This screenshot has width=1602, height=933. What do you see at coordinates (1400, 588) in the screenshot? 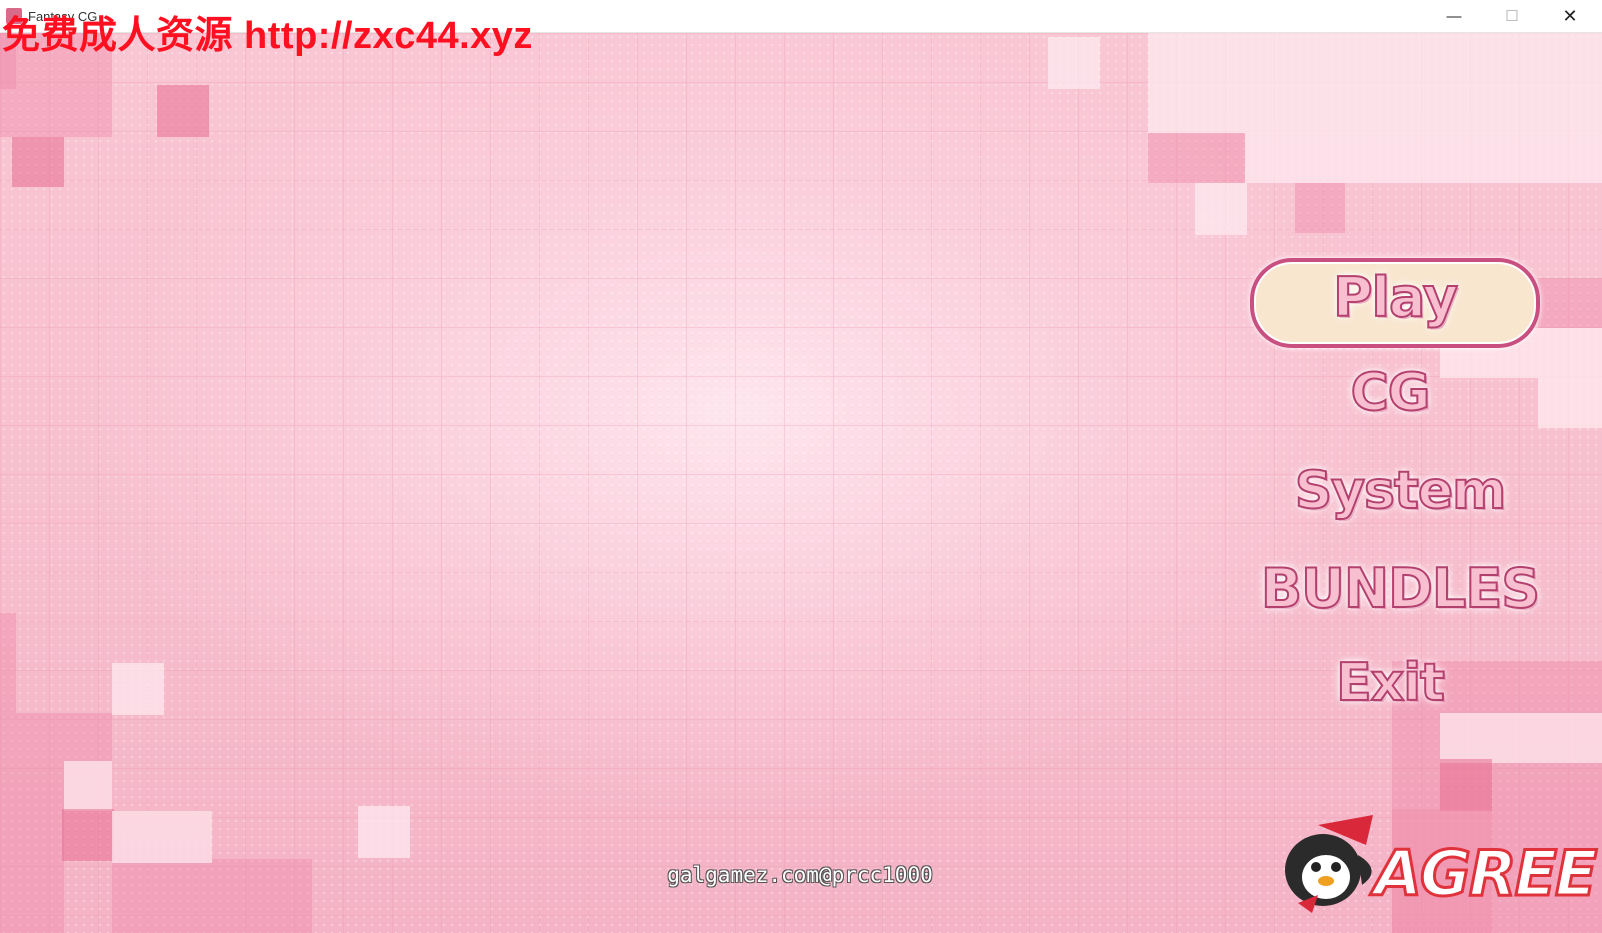
I see `bundles-button: BUNDLES` at bounding box center [1400, 588].